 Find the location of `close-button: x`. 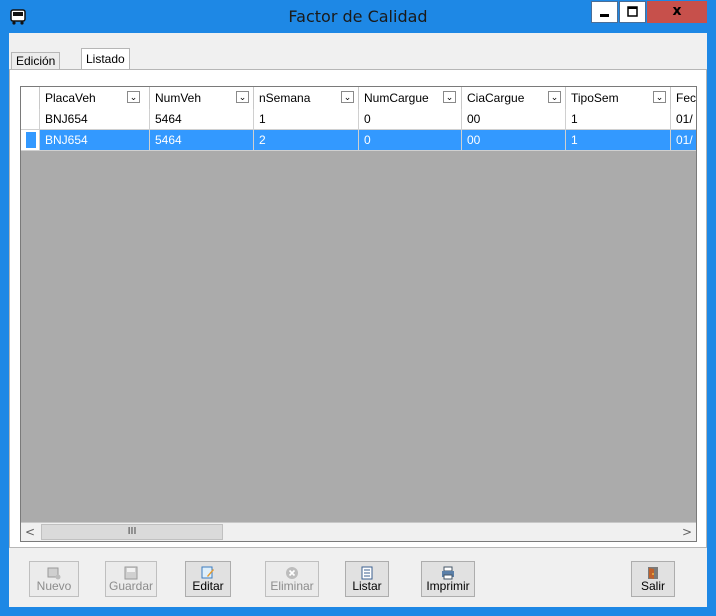

close-button: x is located at coordinates (677, 12).